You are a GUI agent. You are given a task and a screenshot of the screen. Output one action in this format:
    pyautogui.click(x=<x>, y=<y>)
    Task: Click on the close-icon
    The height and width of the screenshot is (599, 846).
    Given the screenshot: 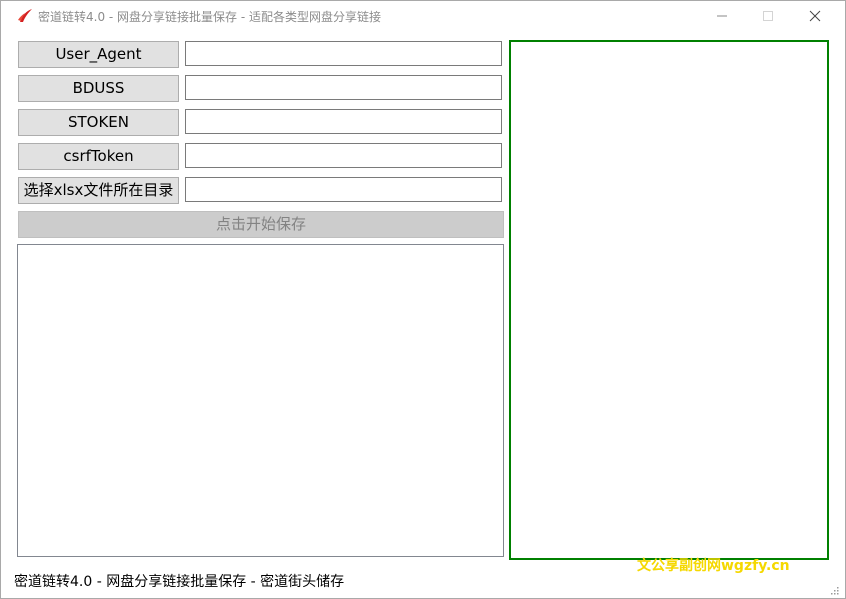 What is the action you would take?
    pyautogui.click(x=815, y=16)
    